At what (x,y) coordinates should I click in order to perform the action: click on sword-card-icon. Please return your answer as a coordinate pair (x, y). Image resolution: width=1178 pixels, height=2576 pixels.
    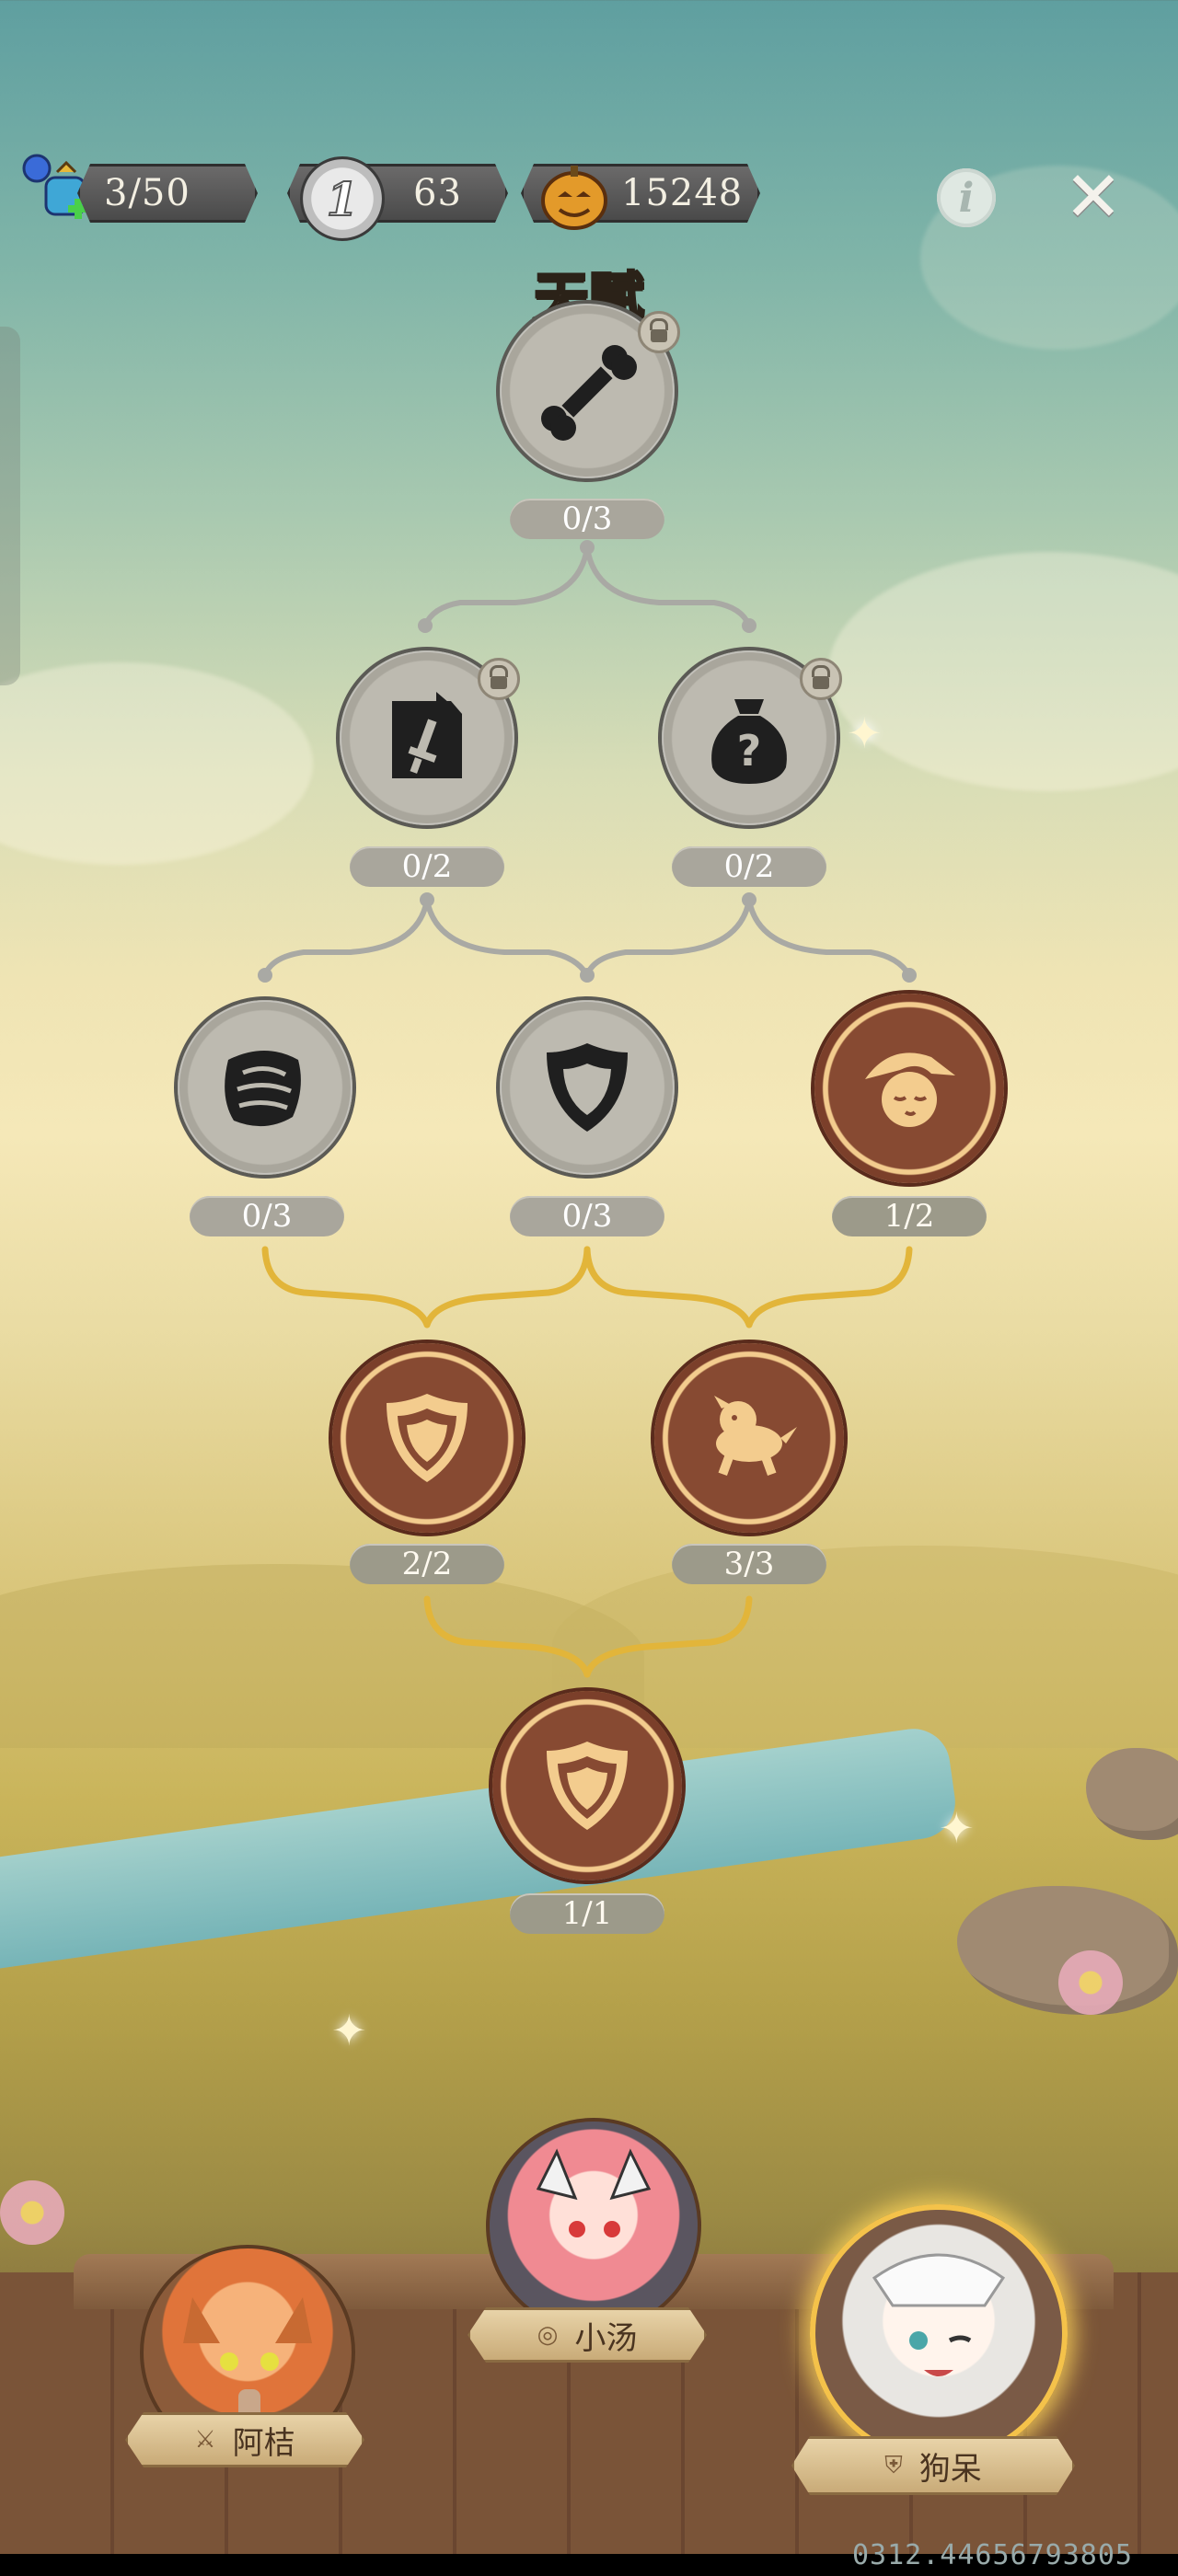
    Looking at the image, I should click on (427, 735).